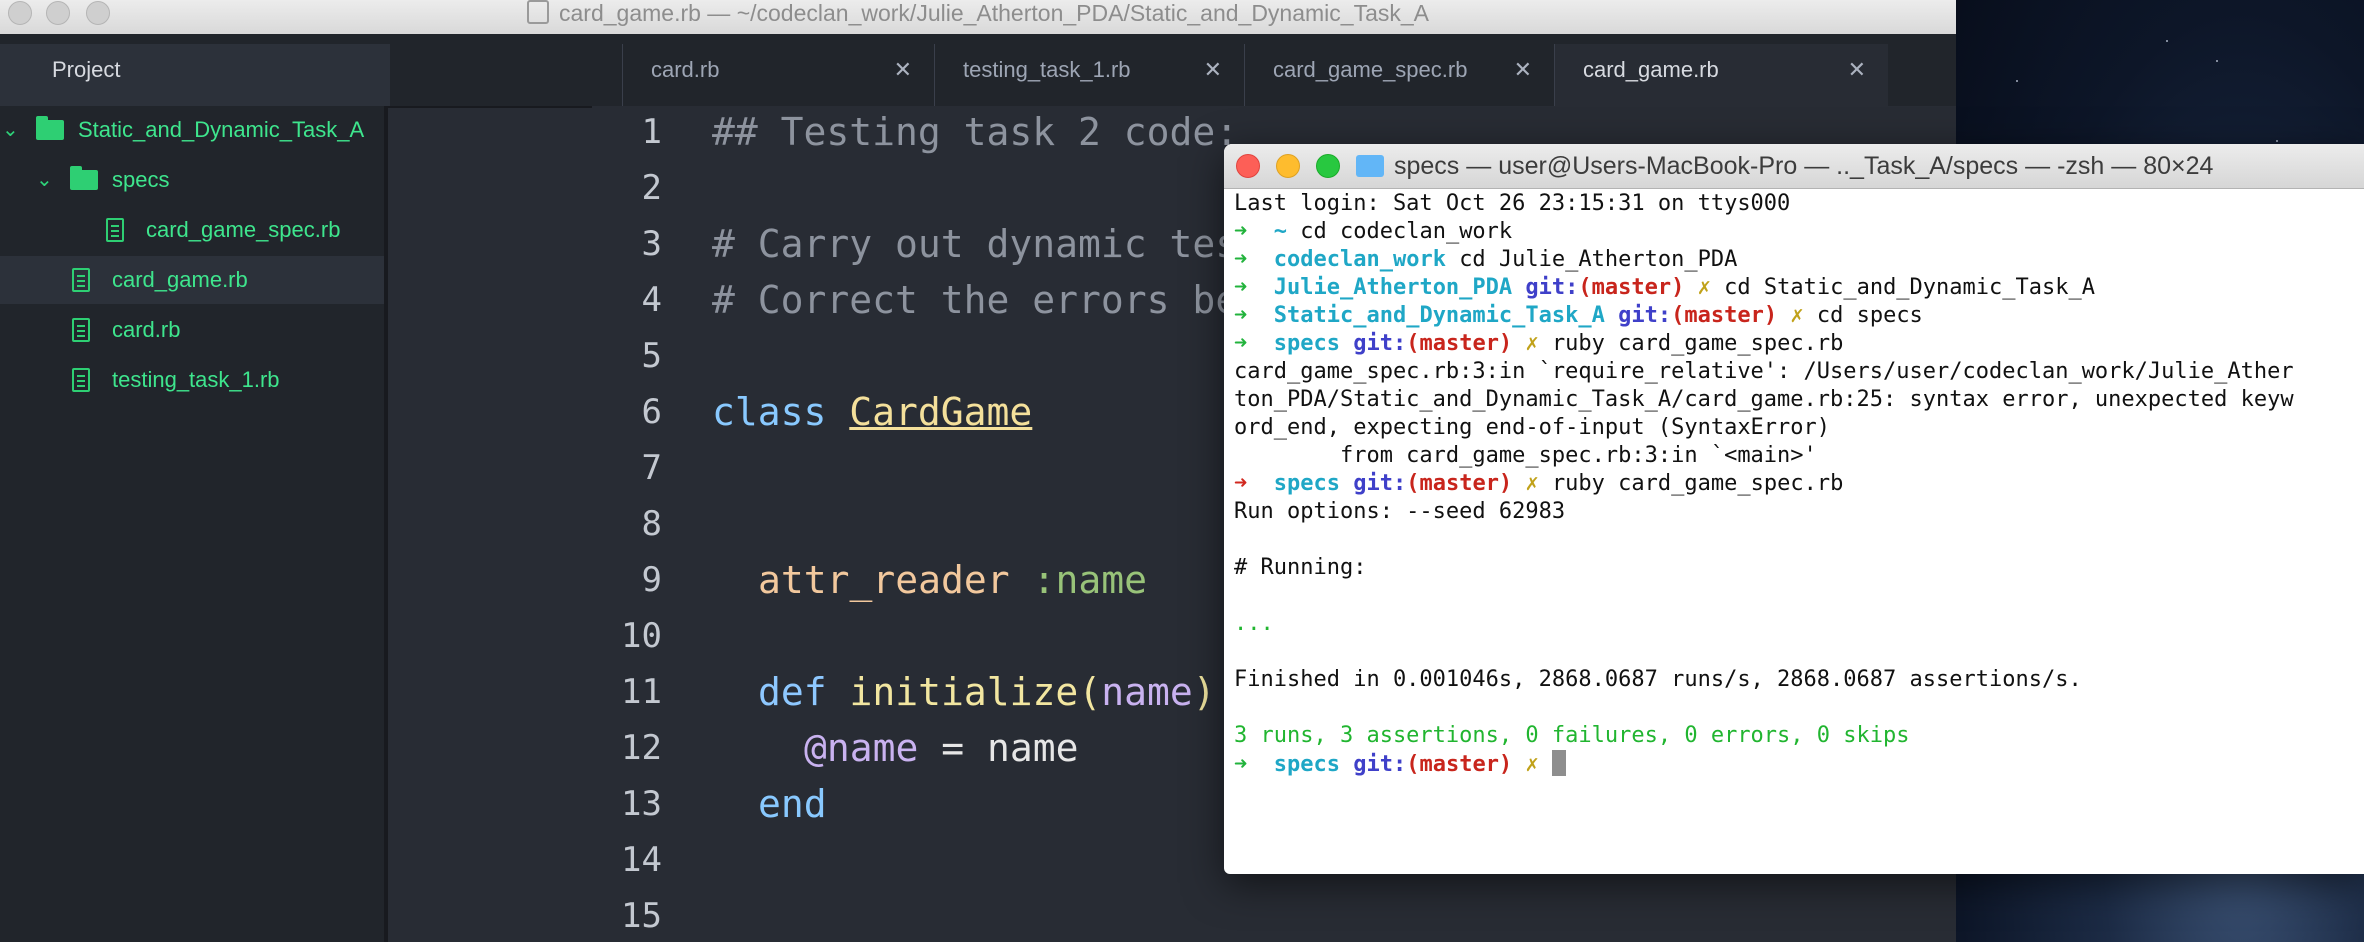 This screenshot has height=942, width=2364. What do you see at coordinates (84, 178) in the screenshot?
I see `folder-icon` at bounding box center [84, 178].